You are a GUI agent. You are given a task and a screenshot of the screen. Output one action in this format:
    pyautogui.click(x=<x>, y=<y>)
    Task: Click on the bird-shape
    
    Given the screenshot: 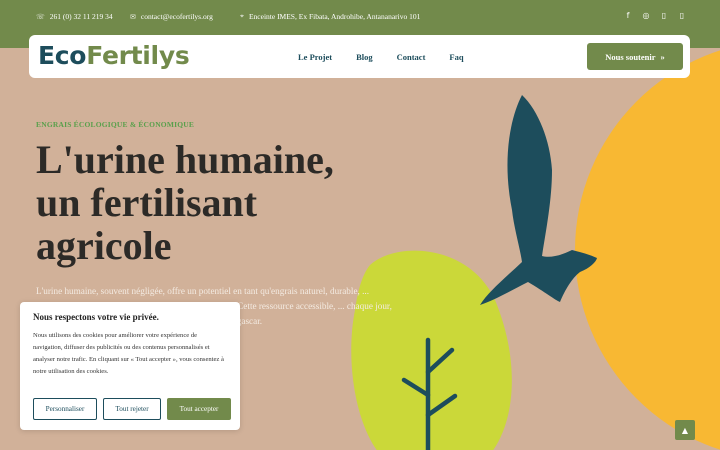 What is the action you would take?
    pyautogui.click(x=538, y=200)
    